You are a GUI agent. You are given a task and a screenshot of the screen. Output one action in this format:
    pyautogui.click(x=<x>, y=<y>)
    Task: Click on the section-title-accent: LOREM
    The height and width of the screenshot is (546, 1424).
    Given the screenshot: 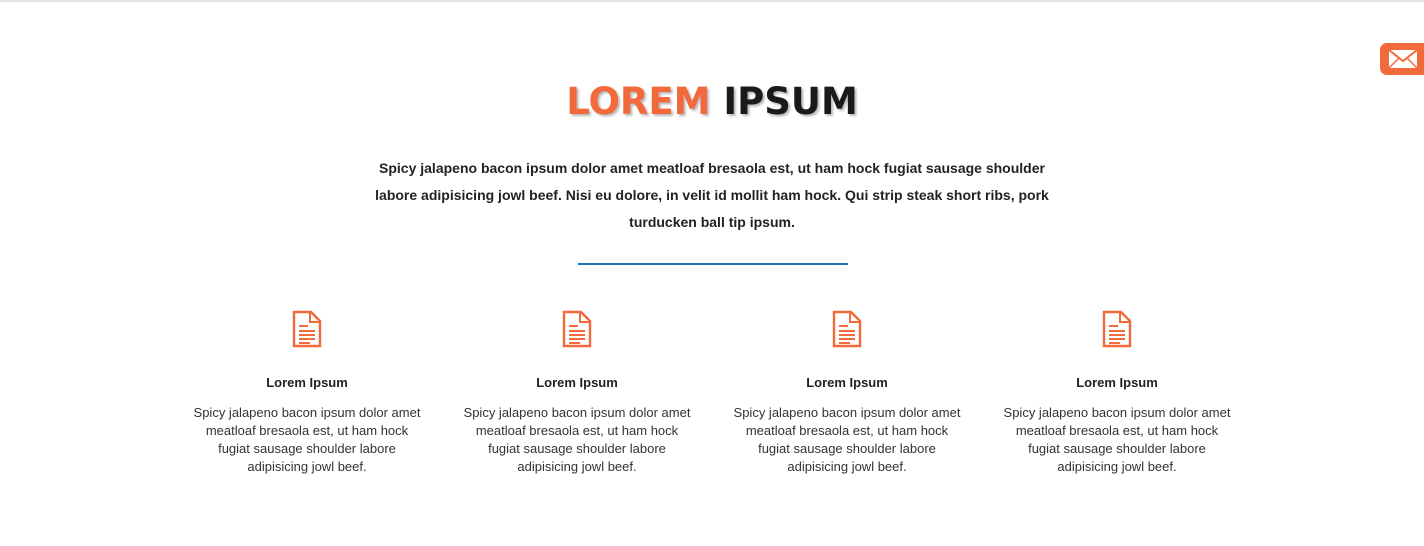 What is the action you would take?
    pyautogui.click(x=638, y=101)
    